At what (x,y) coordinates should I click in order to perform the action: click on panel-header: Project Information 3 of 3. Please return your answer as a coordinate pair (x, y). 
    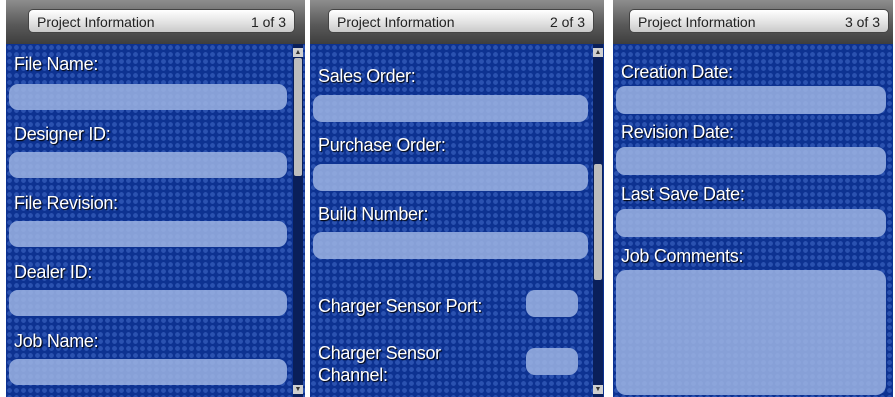
    Looking at the image, I should click on (753, 22).